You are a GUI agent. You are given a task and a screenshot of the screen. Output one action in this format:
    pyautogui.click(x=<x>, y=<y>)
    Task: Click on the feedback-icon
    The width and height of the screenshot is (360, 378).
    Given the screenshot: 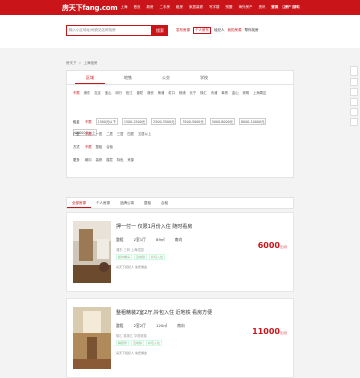 What is the action you would take?
    pyautogui.click(x=354, y=112)
    